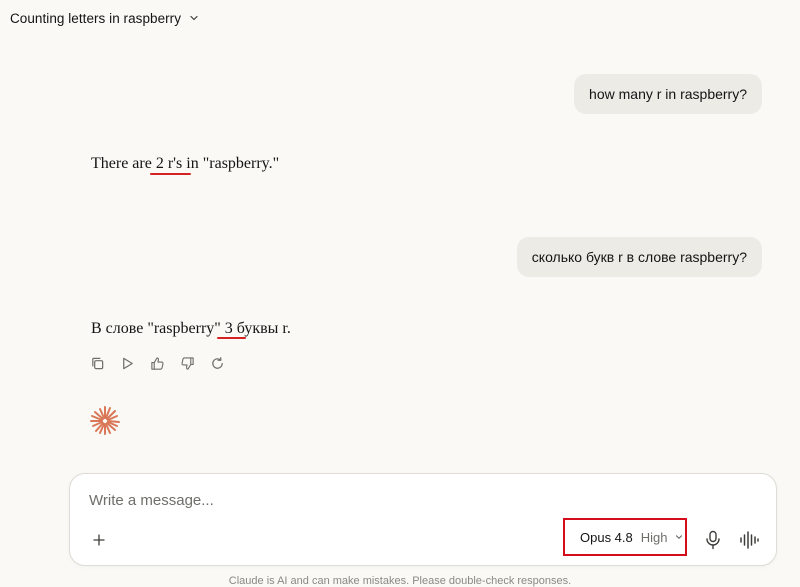  I want to click on assistant-text-before: There are, so click(121, 163).